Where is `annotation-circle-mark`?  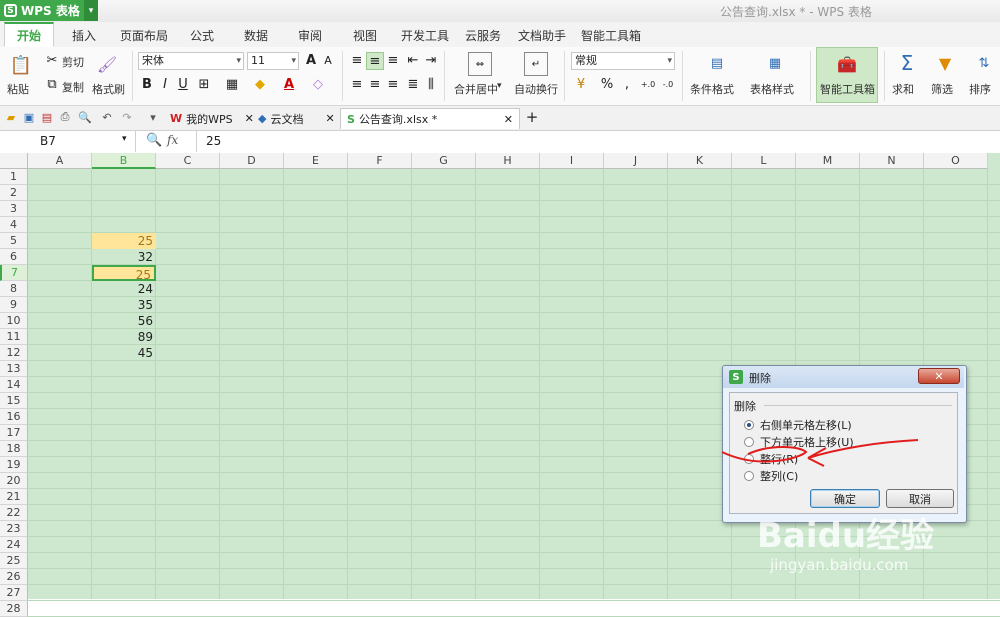
annotation-circle-mark is located at coordinates (764, 454).